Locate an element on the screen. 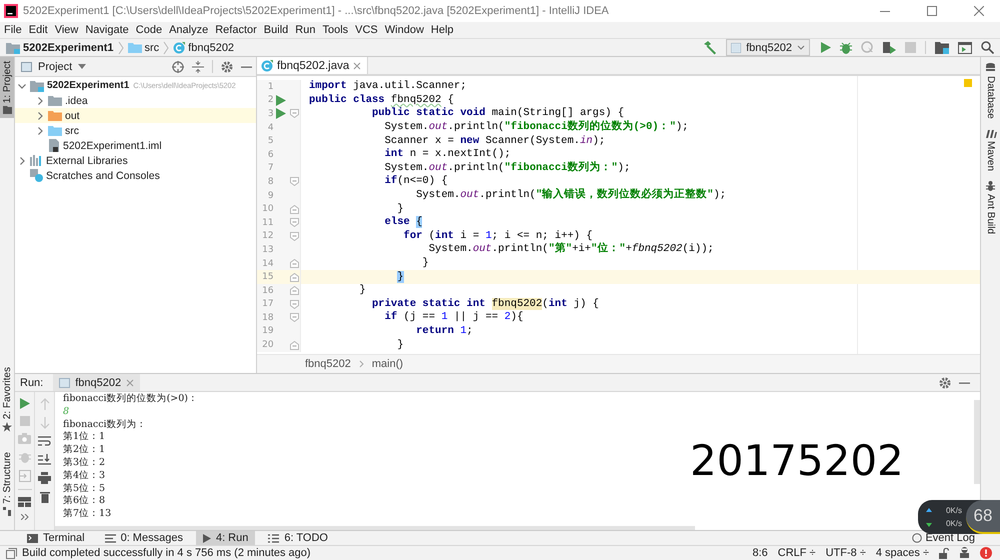  project-structure-icon is located at coordinates (942, 48).